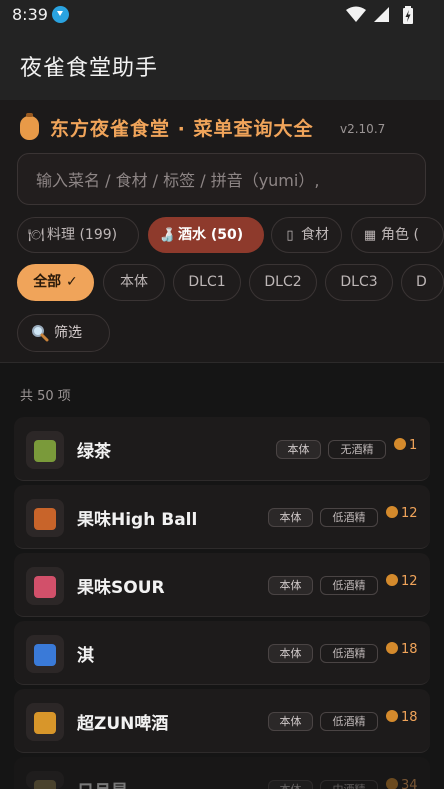  I want to click on magnifier-icon, so click(40, 333).